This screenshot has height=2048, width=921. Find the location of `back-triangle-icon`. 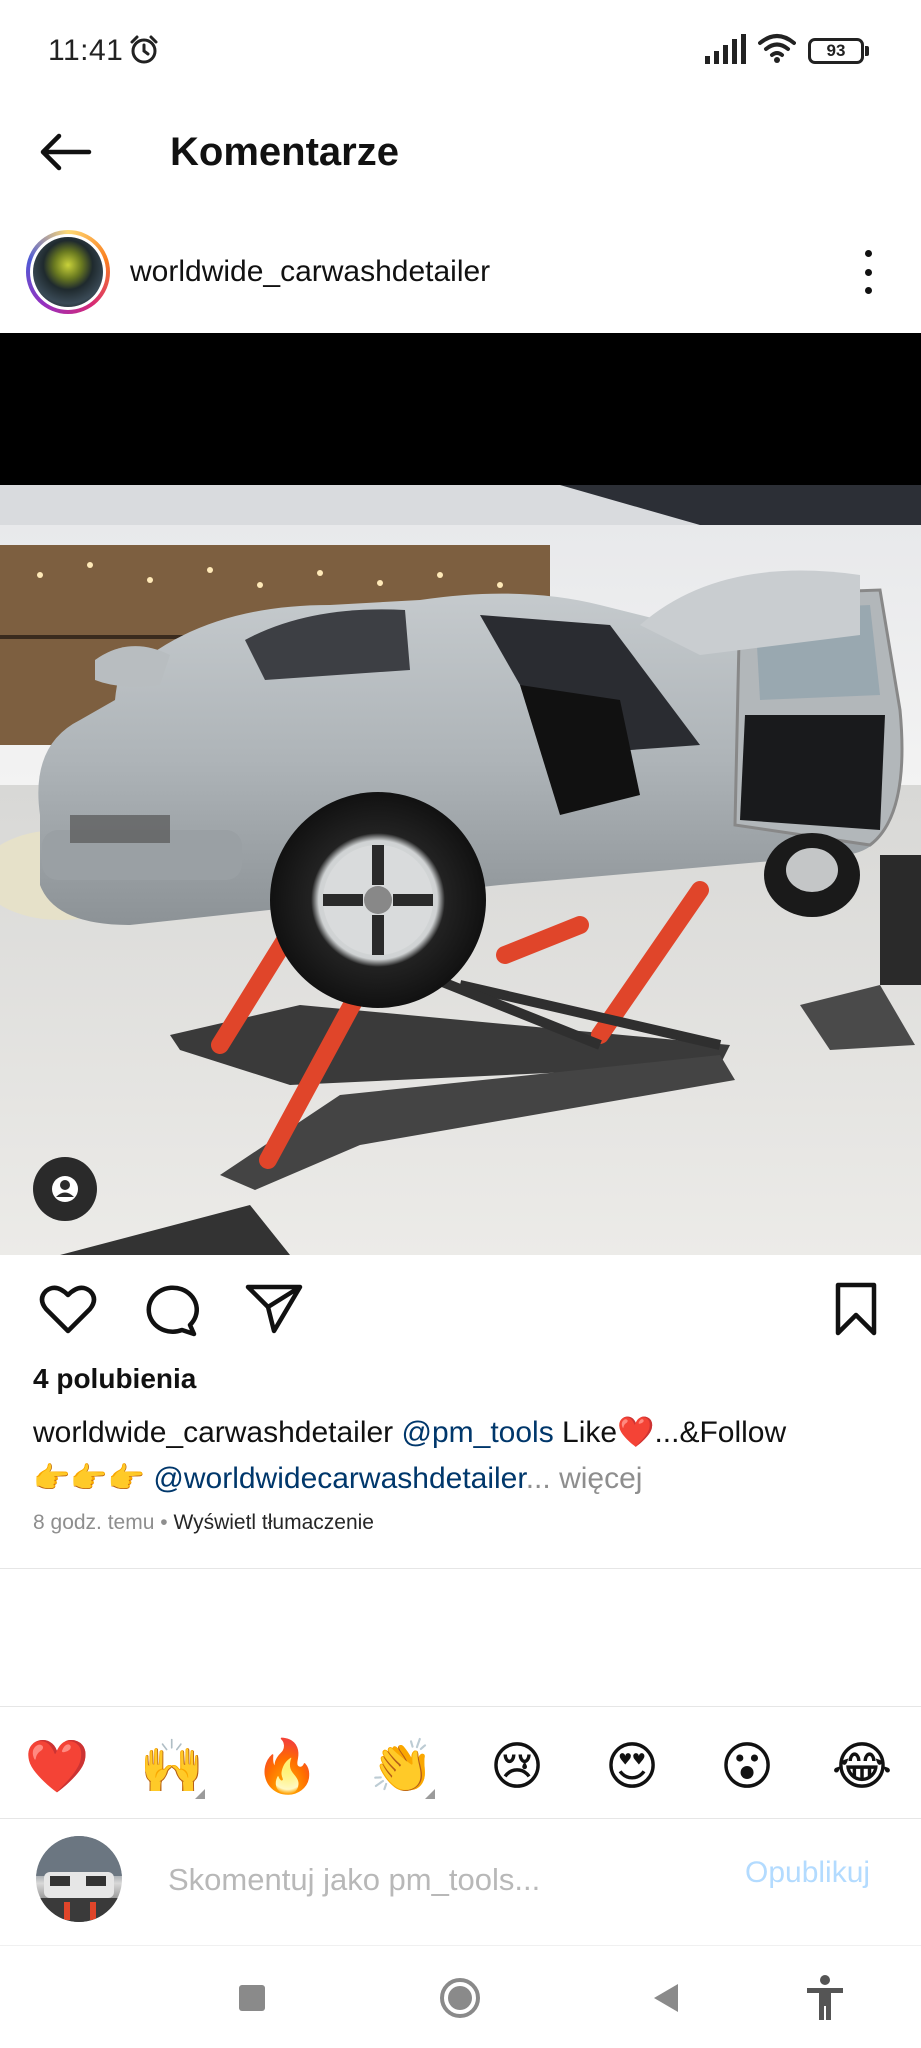

back-triangle-icon is located at coordinates (666, 1998).